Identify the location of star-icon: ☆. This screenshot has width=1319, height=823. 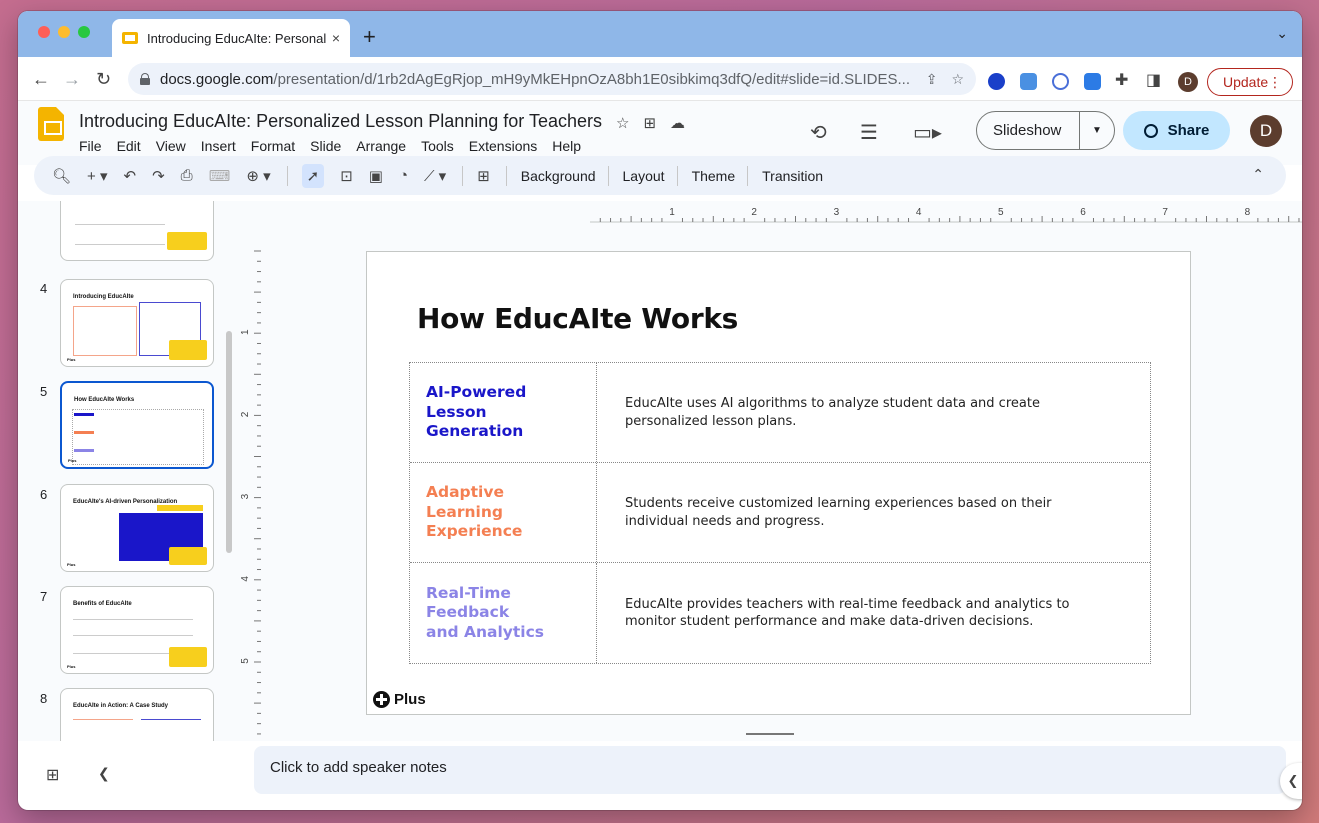
(622, 123).